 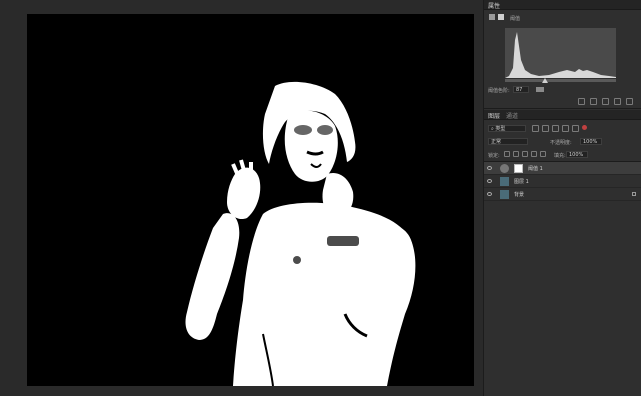 I want to click on view-previous-icon, so click(x=593, y=101).